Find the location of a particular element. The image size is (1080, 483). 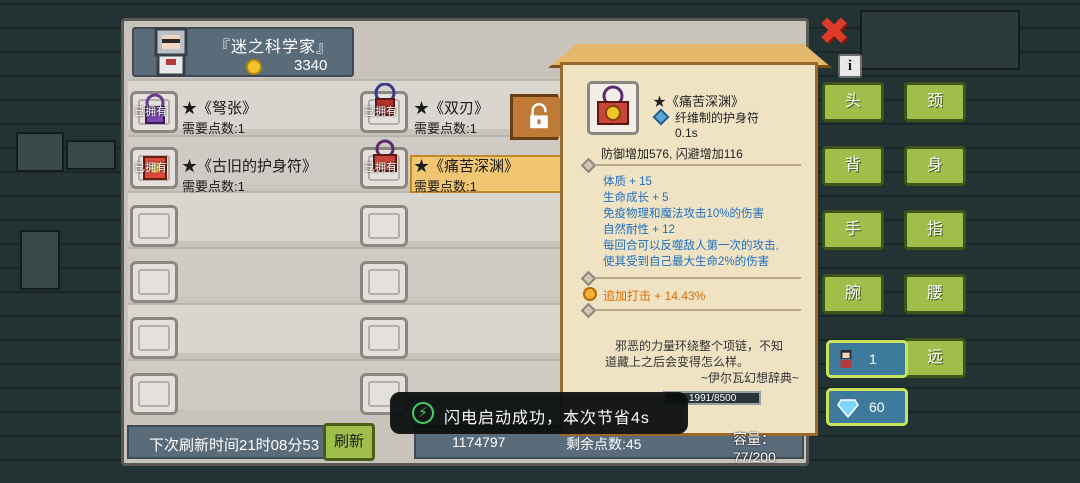

lore-source: ~伊尔瓦幻想辞典~ is located at coordinates (750, 378).